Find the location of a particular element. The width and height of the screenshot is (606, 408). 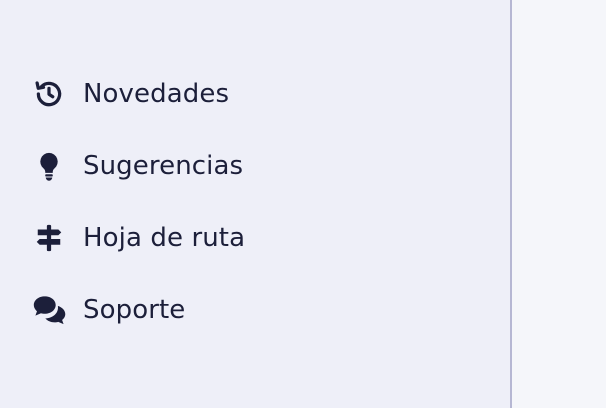

sidebar-item-soporte: Soporte is located at coordinates (255, 310).